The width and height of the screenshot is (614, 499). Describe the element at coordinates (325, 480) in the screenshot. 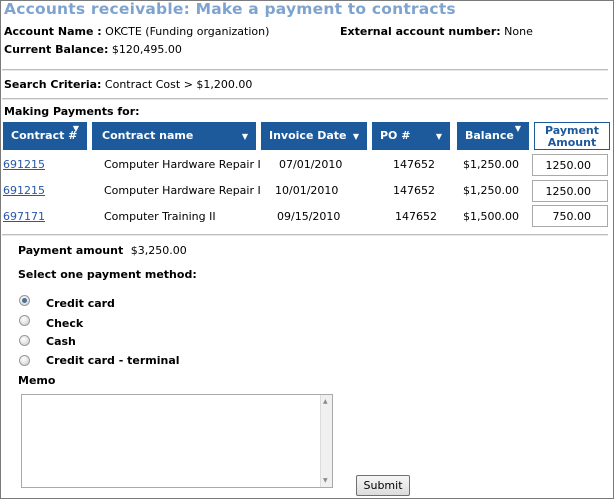

I see `scroll-down-icon: ▼` at that location.